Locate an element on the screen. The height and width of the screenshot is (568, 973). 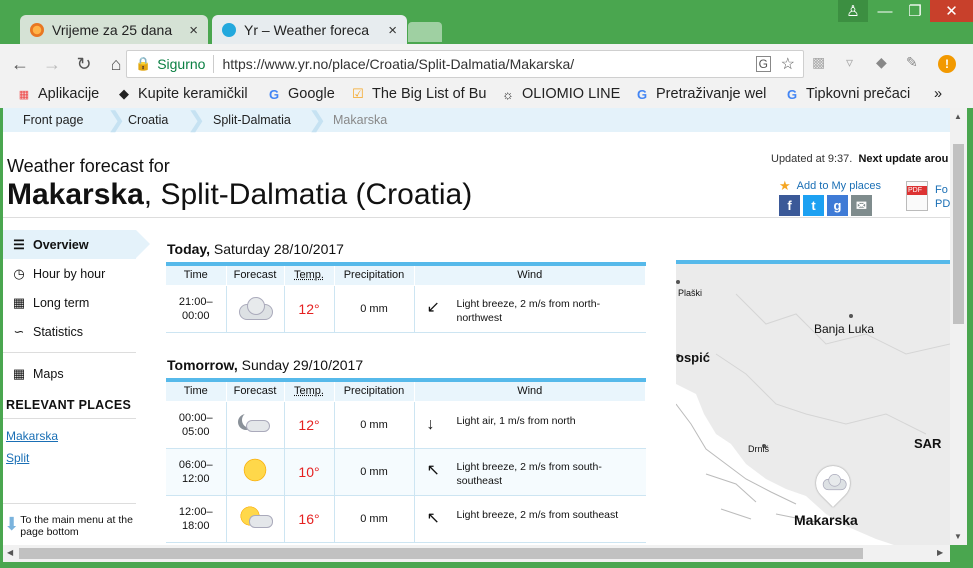
tab-vrijeme: Vrijeme za 25 dana × is located at coordinates (114, 30).